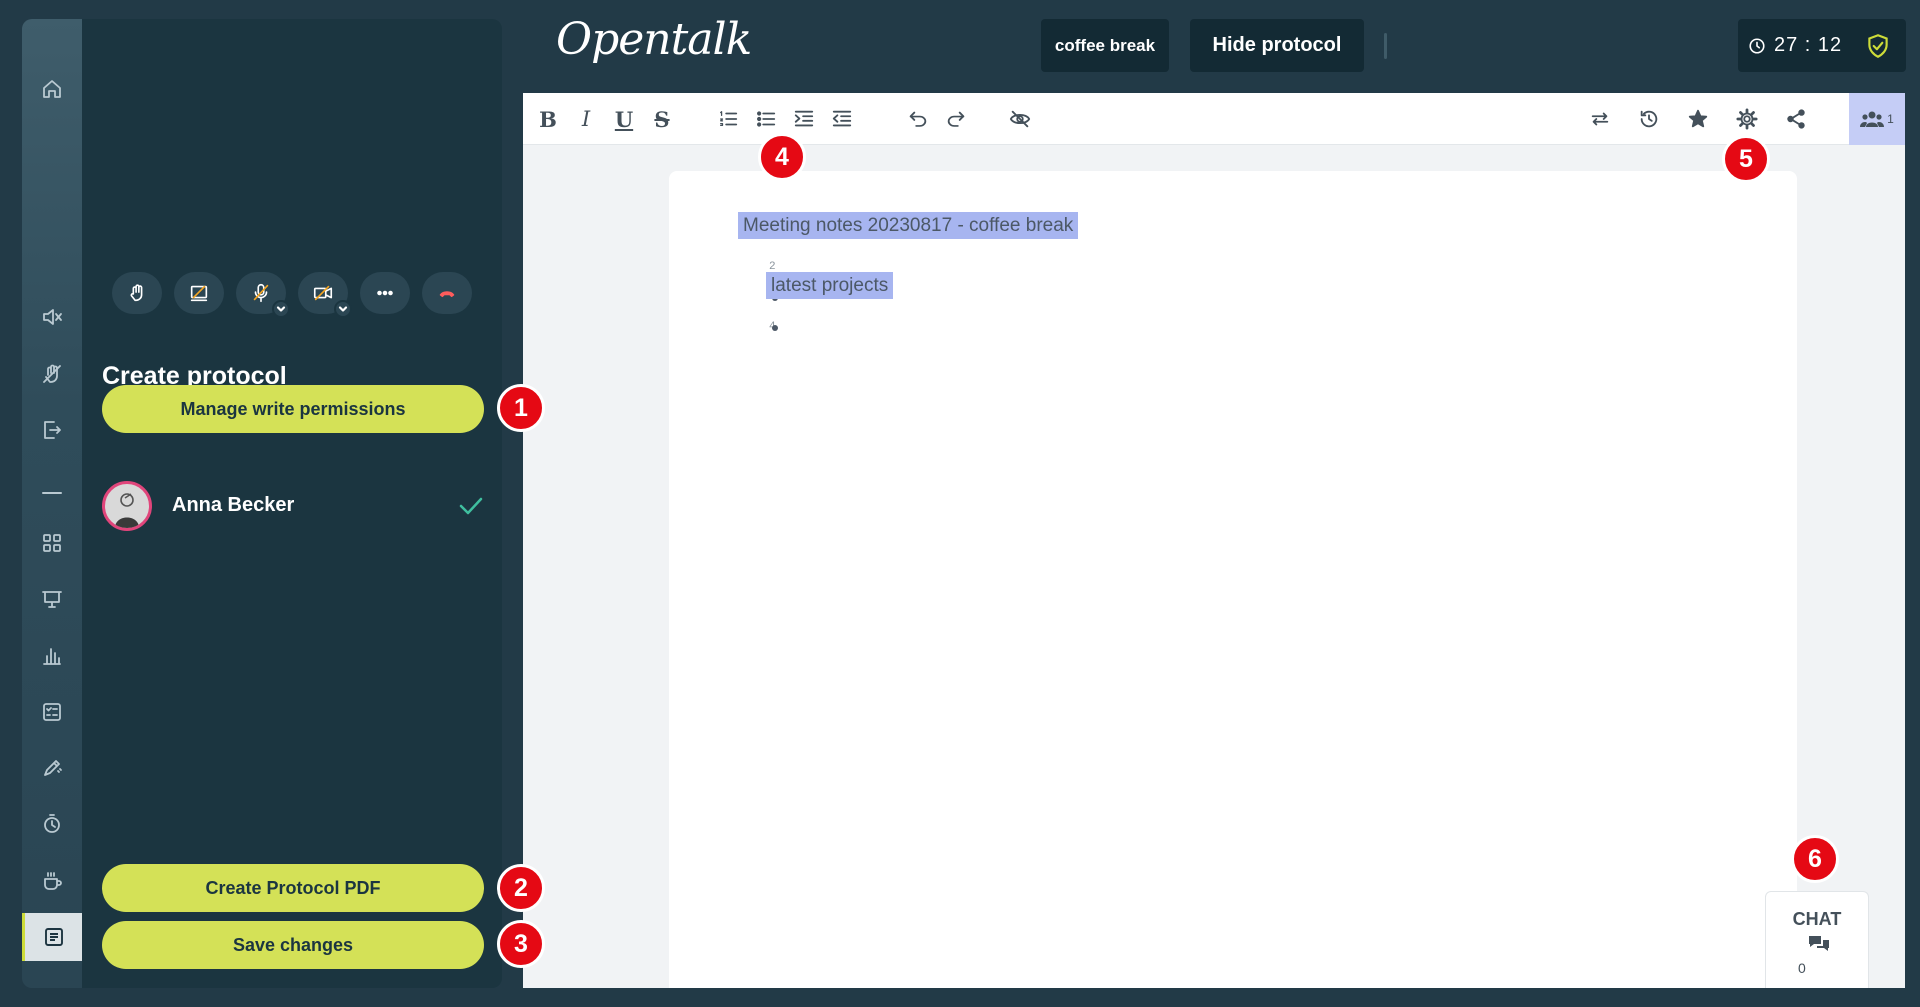  I want to click on switch-button, so click(1600, 119).